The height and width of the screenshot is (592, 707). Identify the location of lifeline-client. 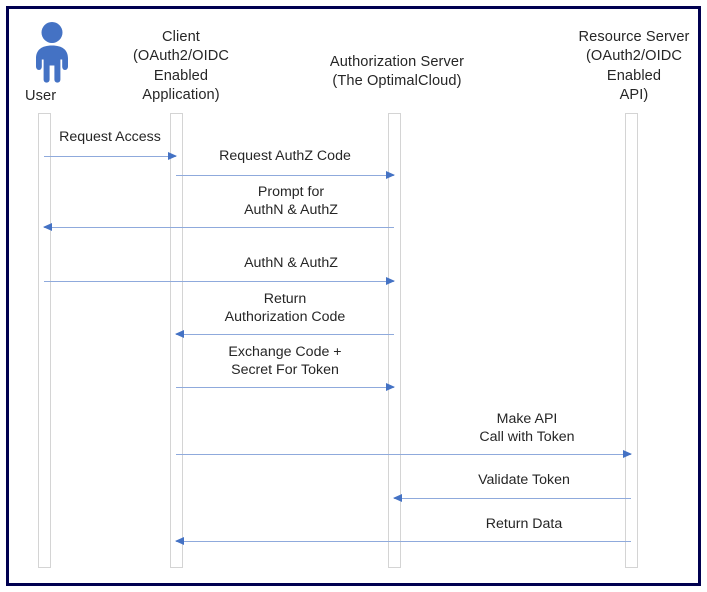
(176, 340).